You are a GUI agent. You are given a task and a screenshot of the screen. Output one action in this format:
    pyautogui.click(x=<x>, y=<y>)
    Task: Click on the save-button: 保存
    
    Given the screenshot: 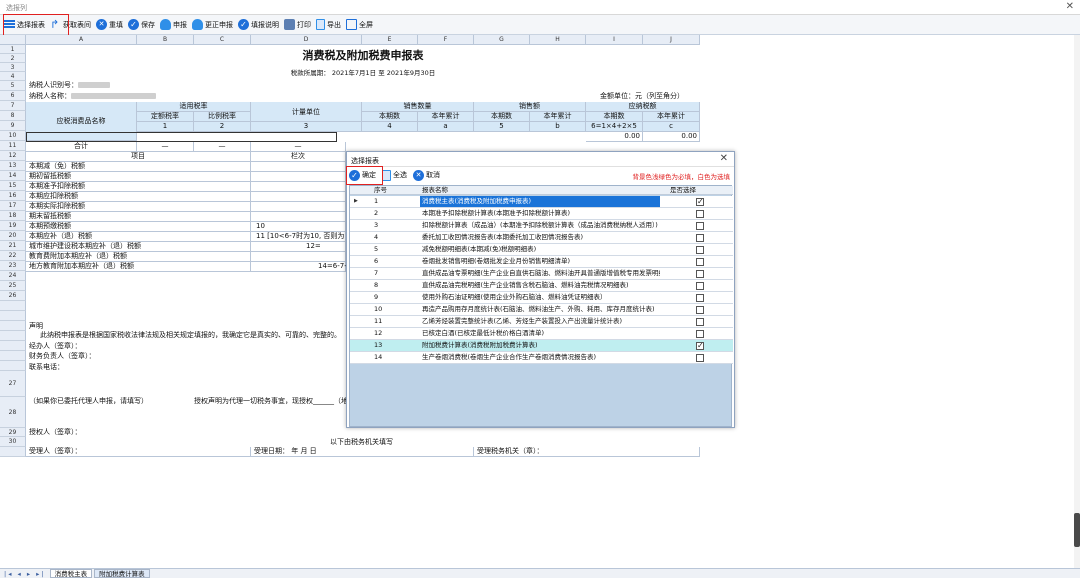 What is the action you would take?
    pyautogui.click(x=141, y=25)
    